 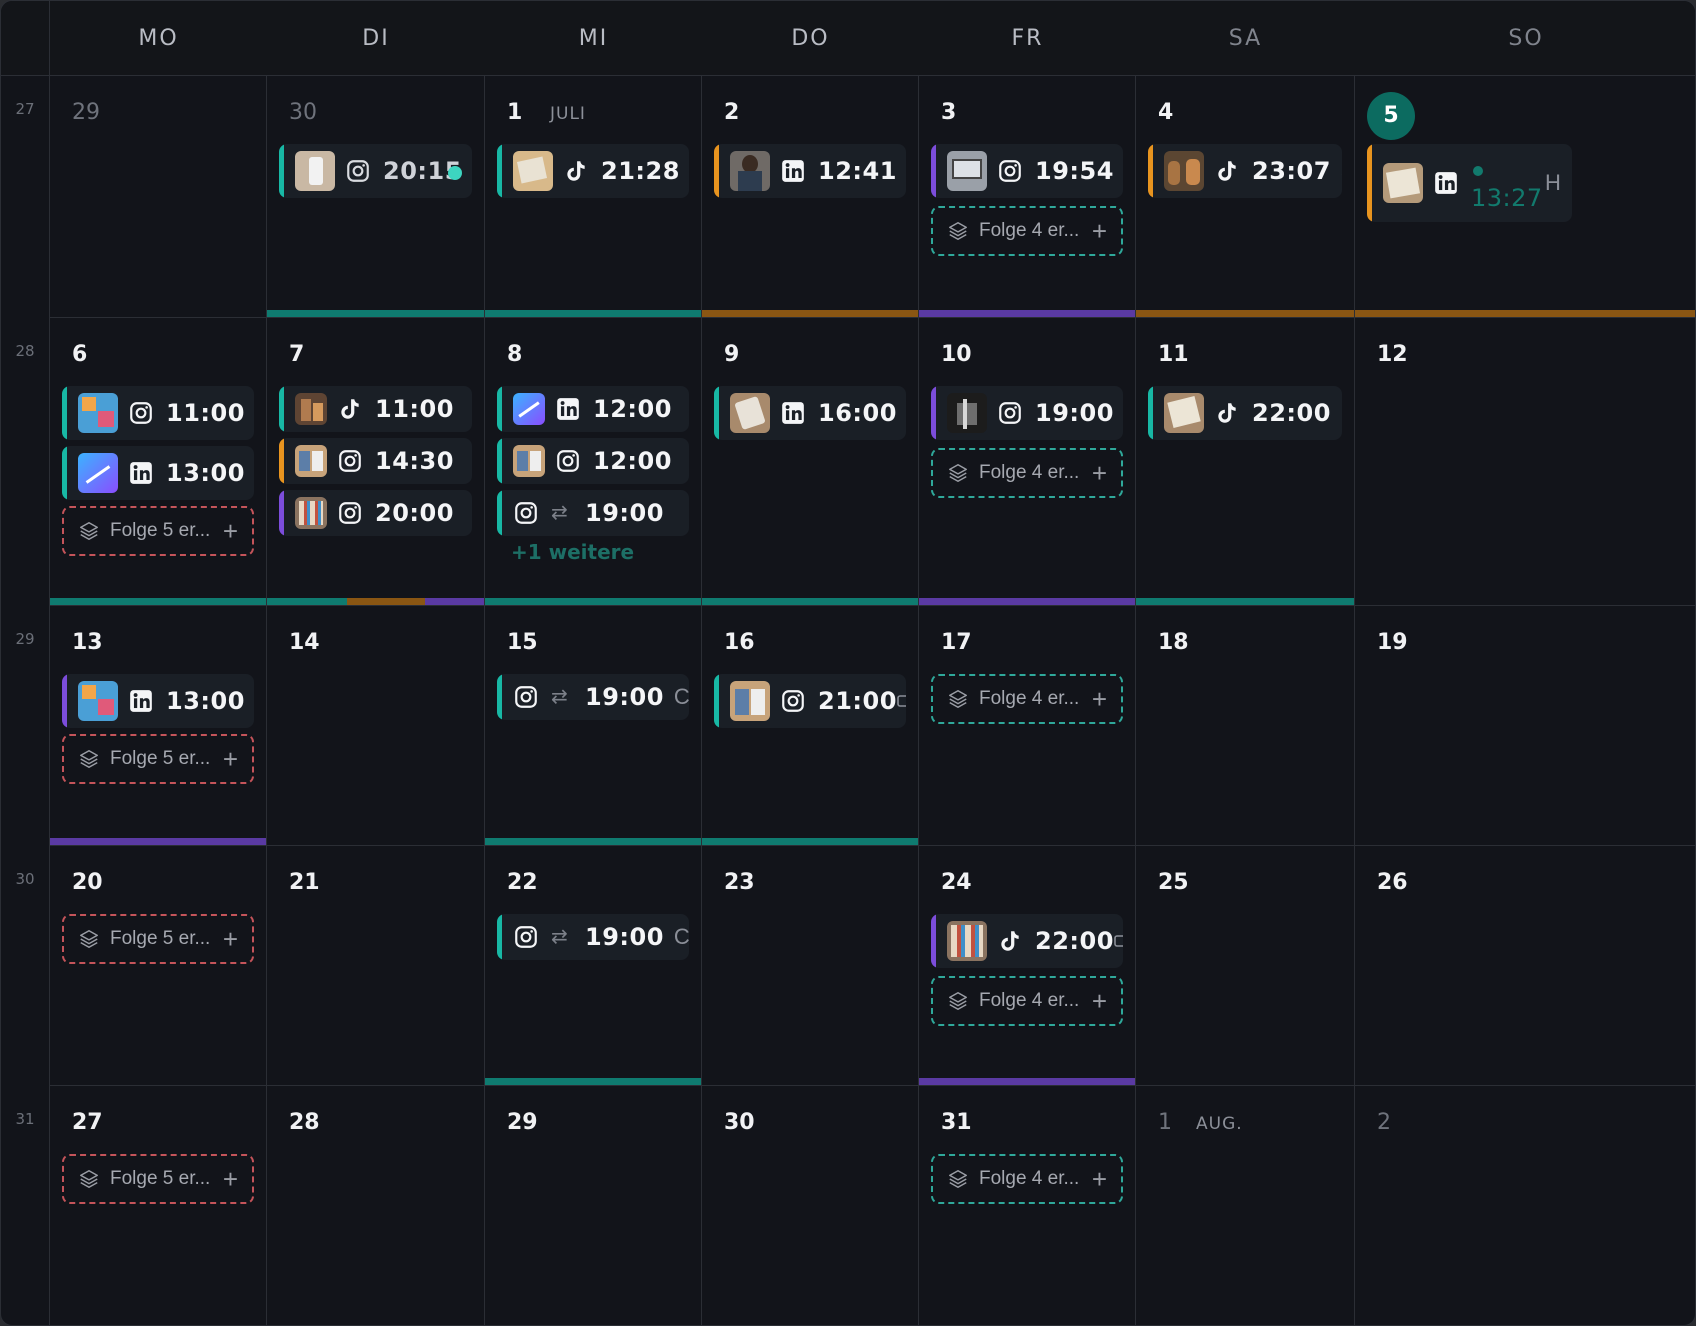 What do you see at coordinates (1245, 413) in the screenshot?
I see `scheduled-post: 22:00 D` at bounding box center [1245, 413].